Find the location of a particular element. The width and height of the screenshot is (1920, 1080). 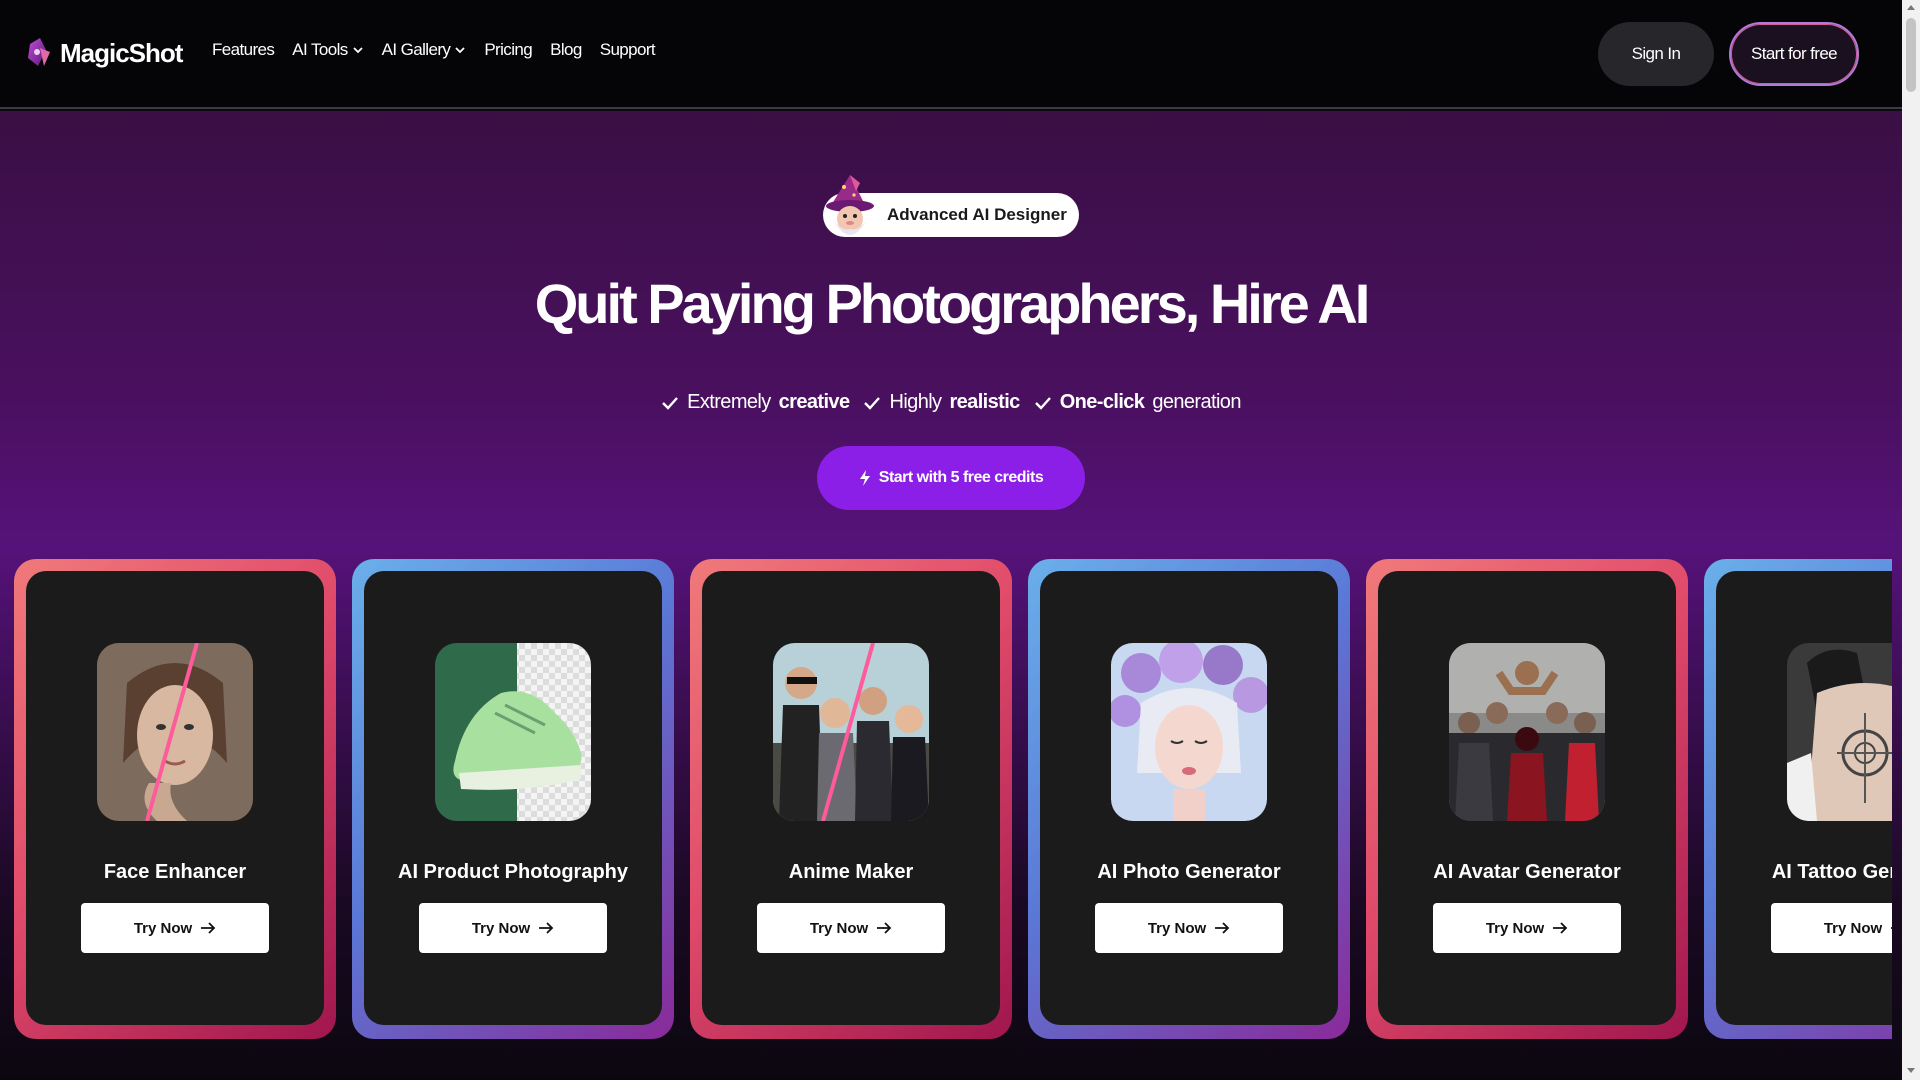

feature-prefix: Extremely is located at coordinates (729, 402).